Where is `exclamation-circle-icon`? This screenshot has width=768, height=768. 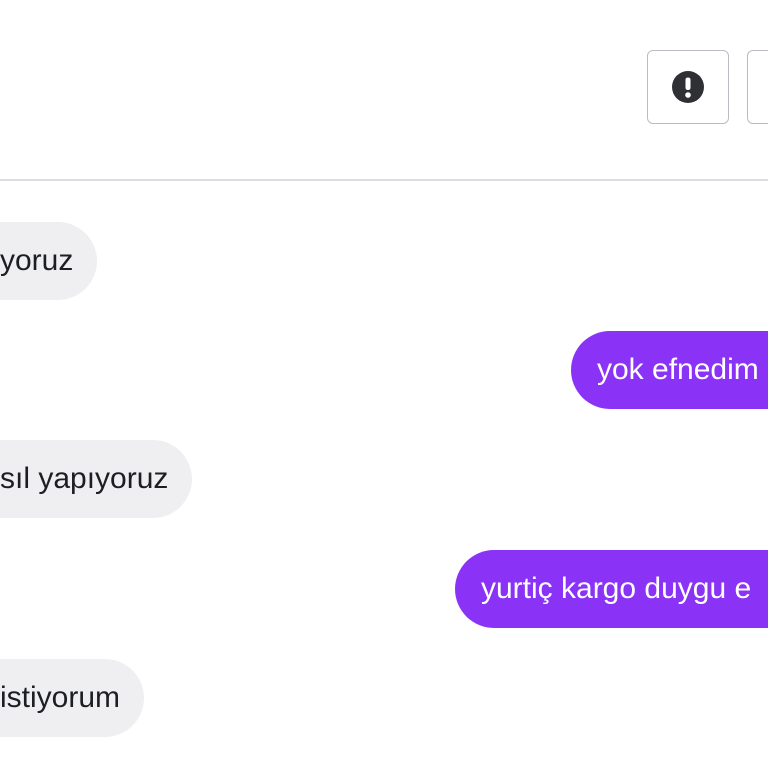 exclamation-circle-icon is located at coordinates (688, 87).